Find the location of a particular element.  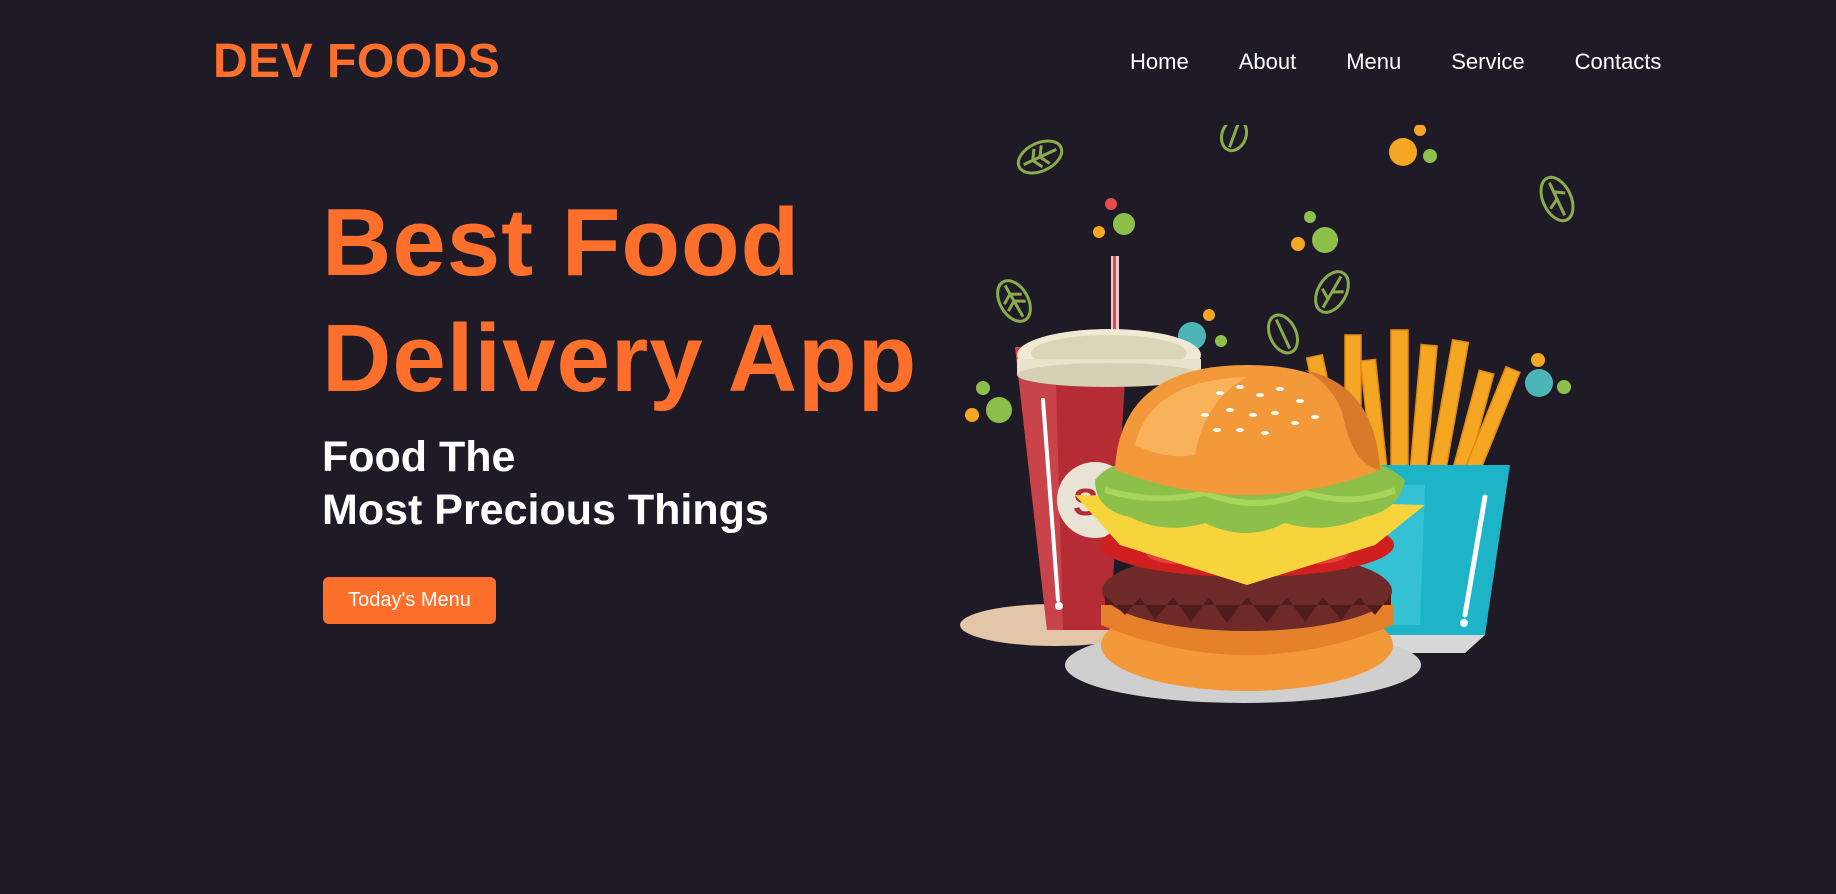

hero-subtitle-line-1: Food The is located at coordinates (419, 457).